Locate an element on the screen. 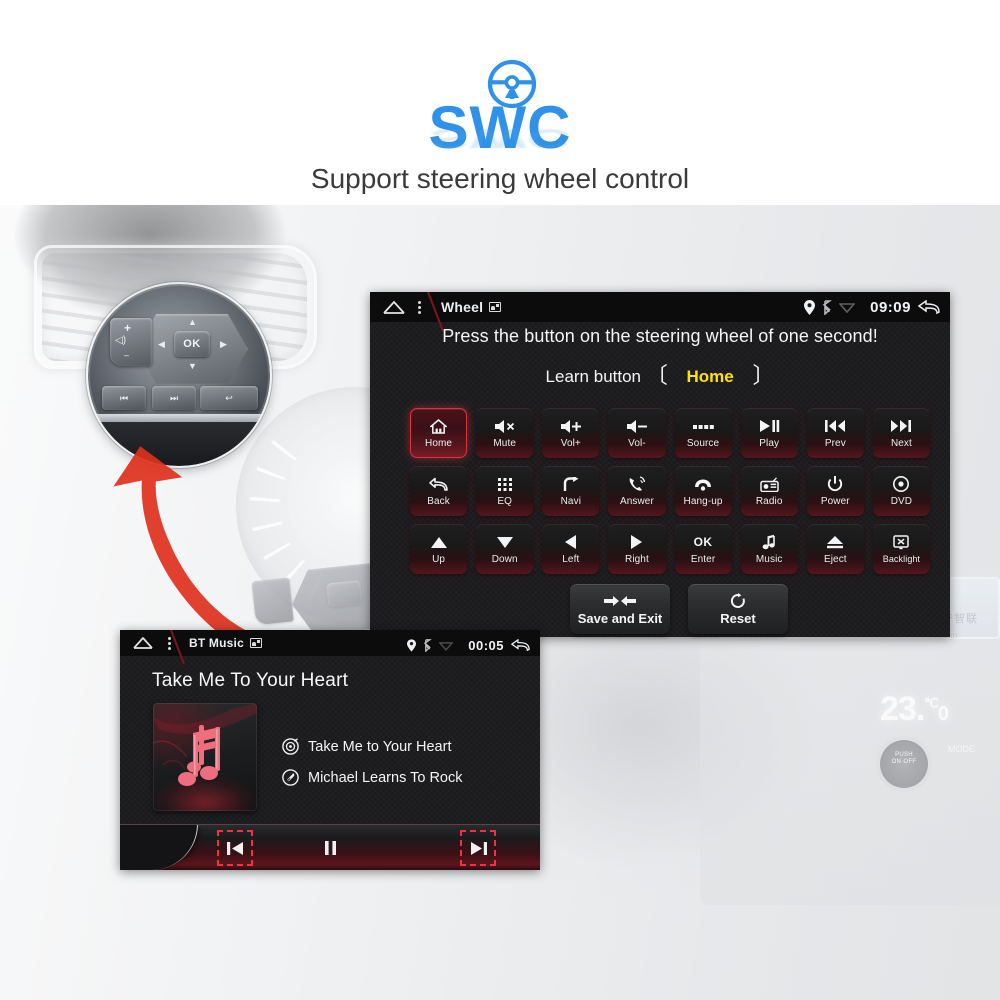  right-arrow-closeup: ▶ is located at coordinates (223, 344).